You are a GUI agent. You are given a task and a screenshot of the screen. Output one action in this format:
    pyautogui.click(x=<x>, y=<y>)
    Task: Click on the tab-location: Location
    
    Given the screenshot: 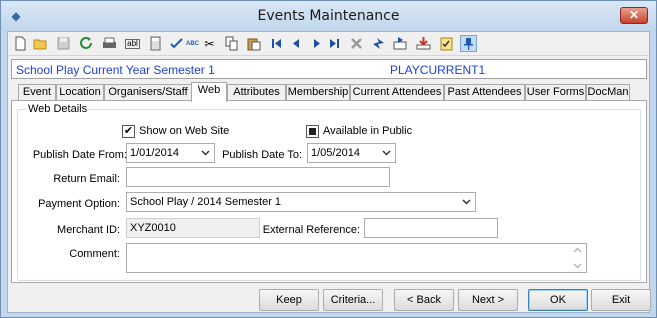 What is the action you would take?
    pyautogui.click(x=80, y=92)
    